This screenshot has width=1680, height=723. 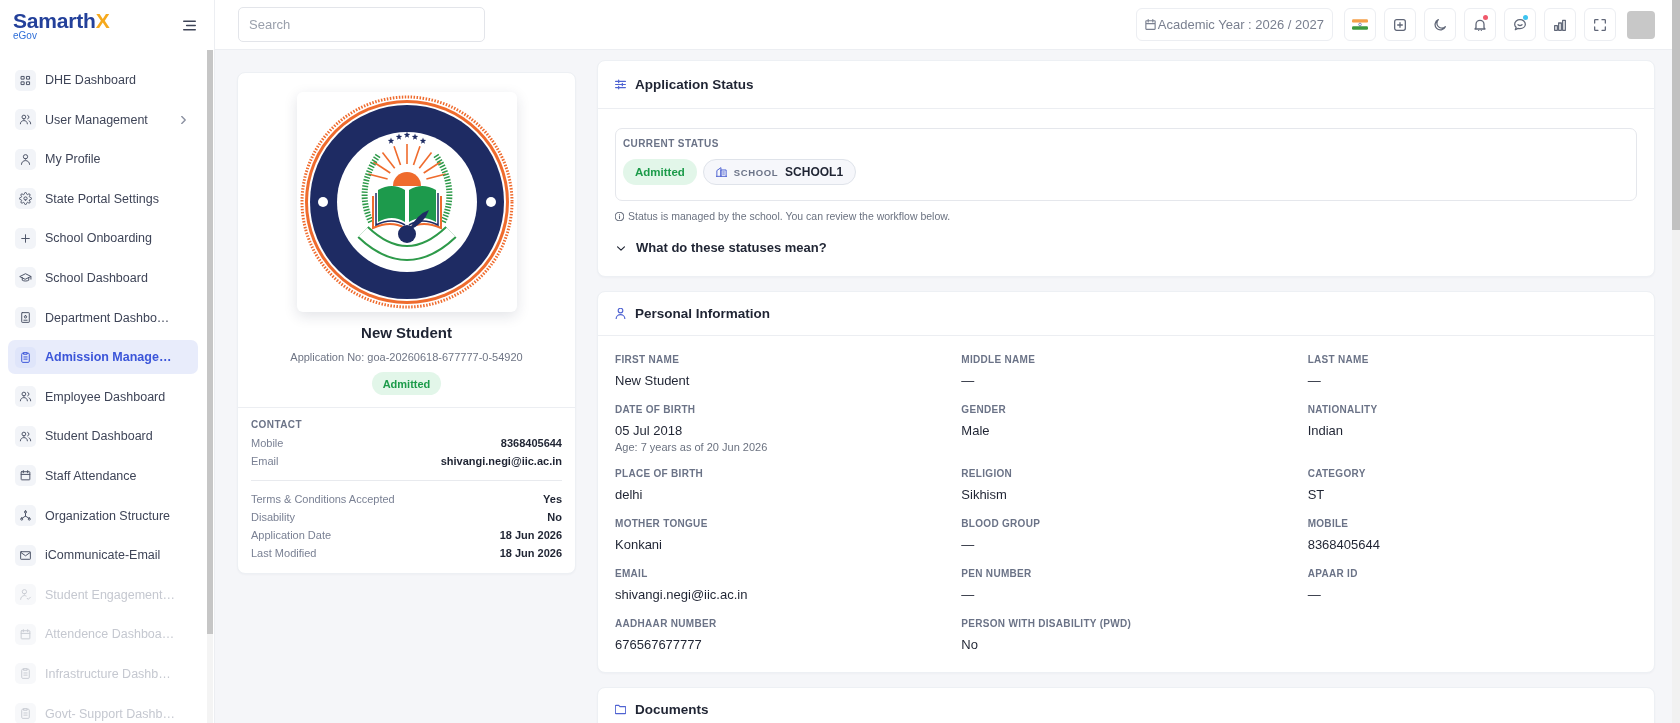 What do you see at coordinates (189, 25) in the screenshot?
I see `menu-icon` at bounding box center [189, 25].